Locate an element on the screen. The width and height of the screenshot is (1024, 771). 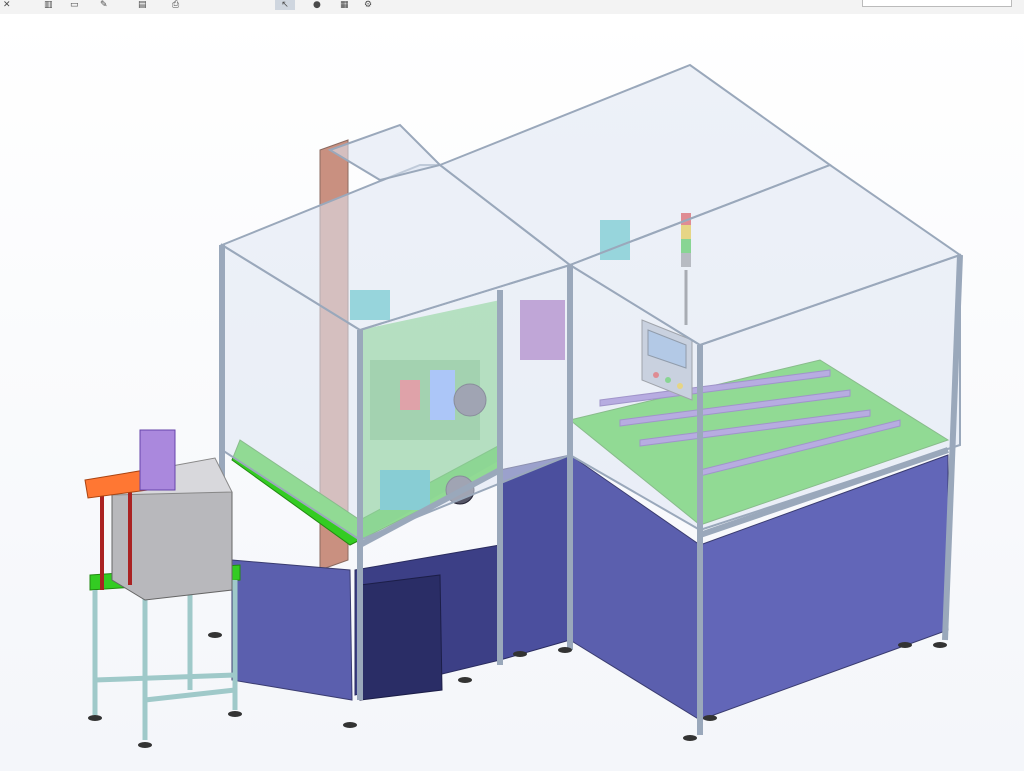
save-icon: ▤ is located at coordinates (142, 5).